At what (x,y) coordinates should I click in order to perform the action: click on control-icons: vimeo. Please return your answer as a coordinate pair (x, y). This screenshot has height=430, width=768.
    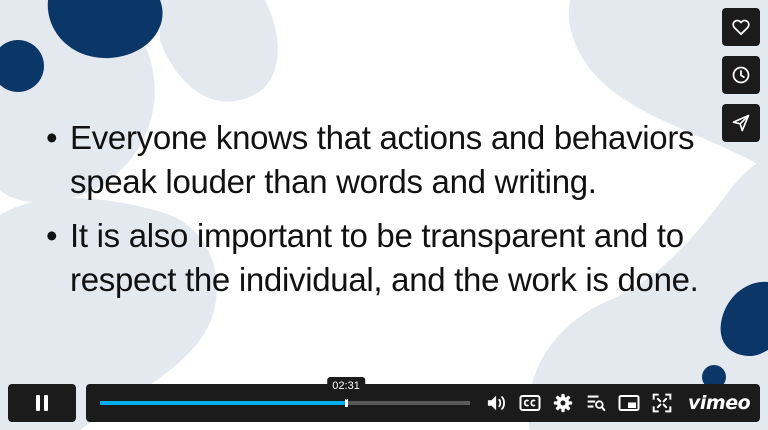
    Looking at the image, I should click on (615, 403).